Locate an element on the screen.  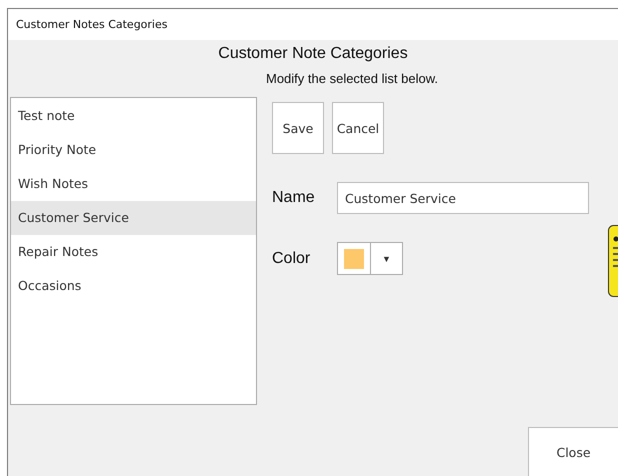
name-label: Name is located at coordinates (294, 198).